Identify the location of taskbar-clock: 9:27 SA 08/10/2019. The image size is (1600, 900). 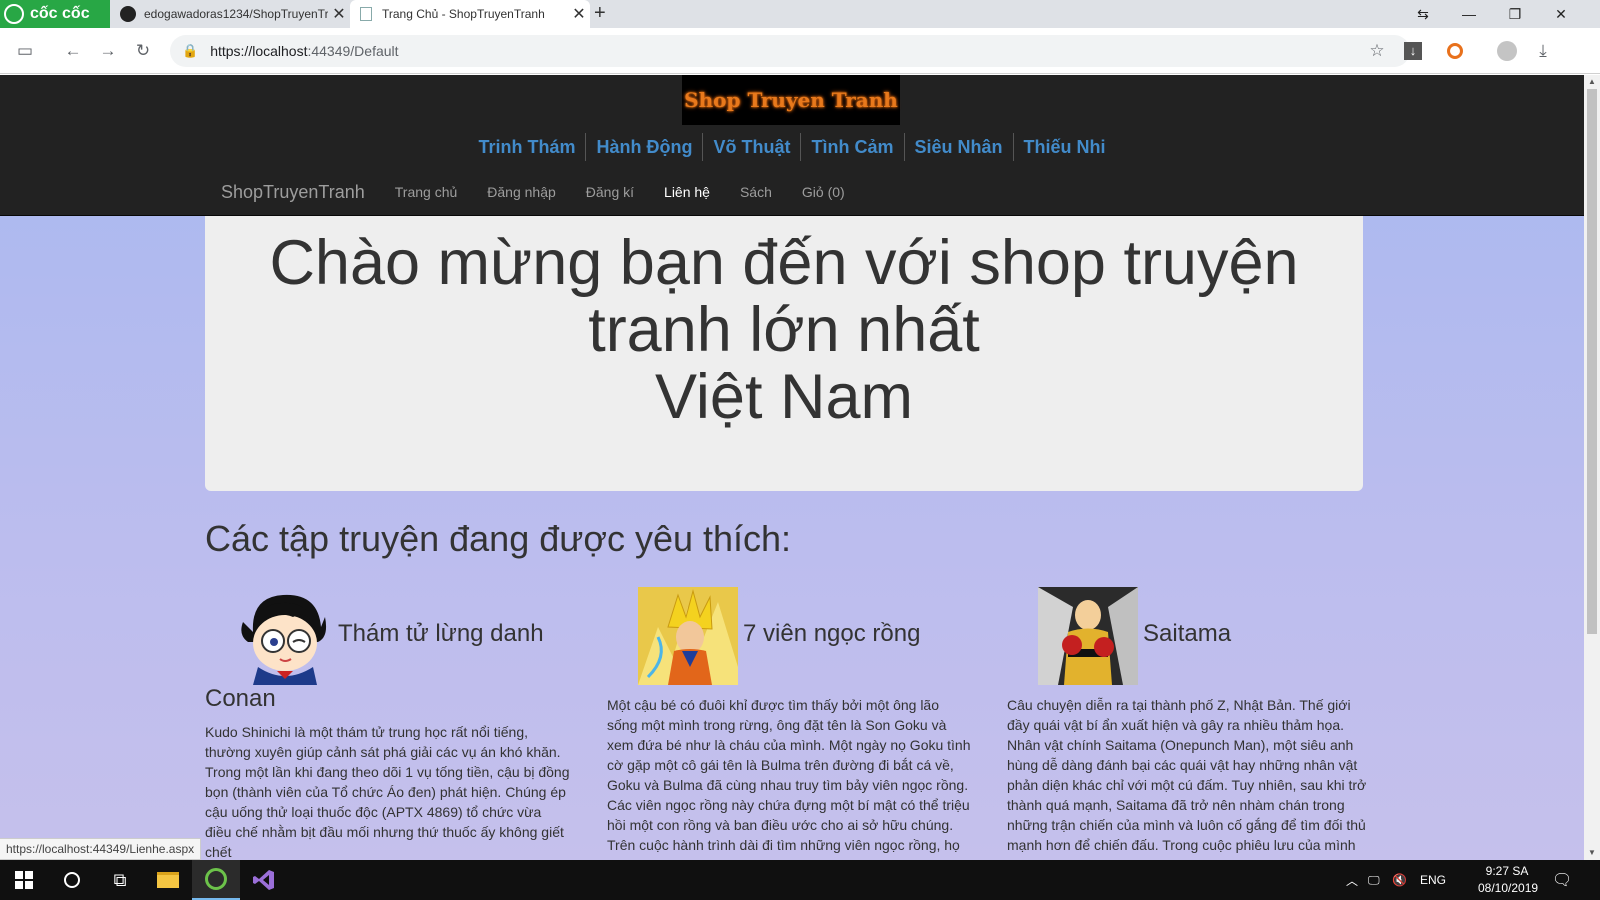
(1508, 880).